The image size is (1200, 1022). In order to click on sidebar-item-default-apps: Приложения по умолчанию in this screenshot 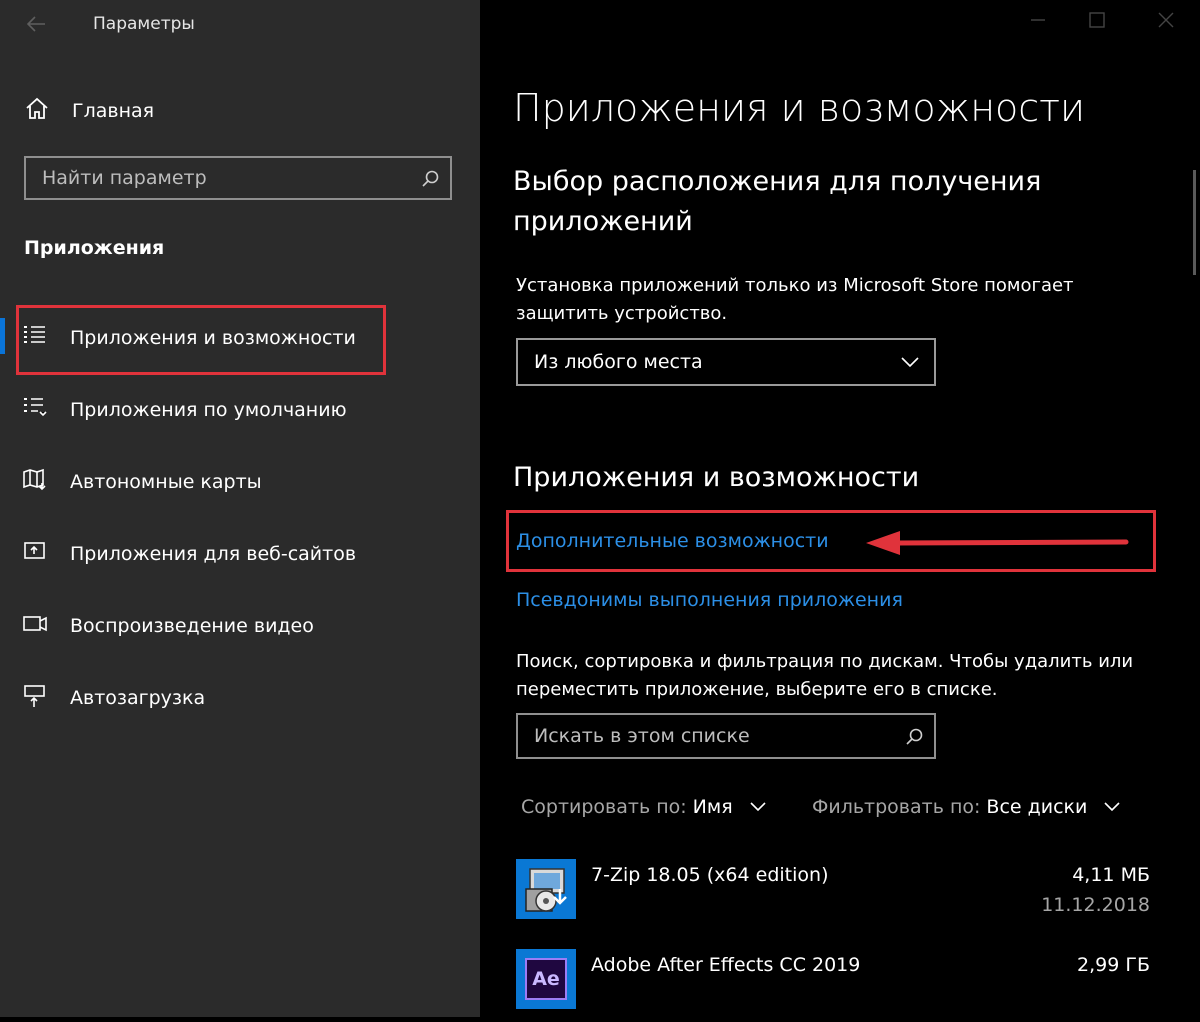, I will do `click(184, 410)`.